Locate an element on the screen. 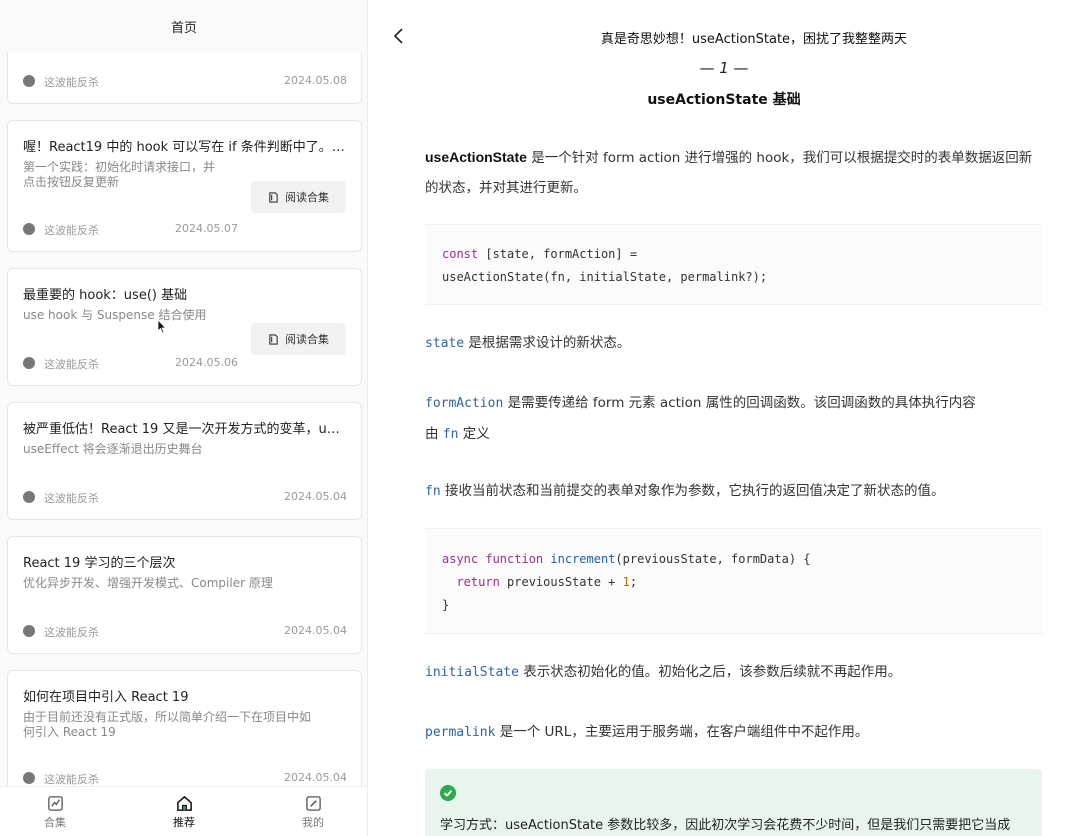  tab-recommend: 推荐 is located at coordinates (184, 812).